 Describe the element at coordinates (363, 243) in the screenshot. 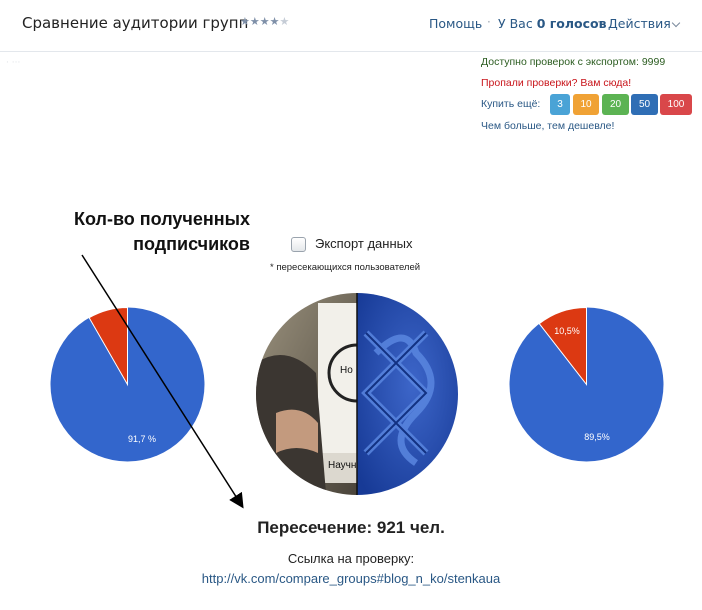

I see `export-checkbox-label: Экспорт данных` at that location.